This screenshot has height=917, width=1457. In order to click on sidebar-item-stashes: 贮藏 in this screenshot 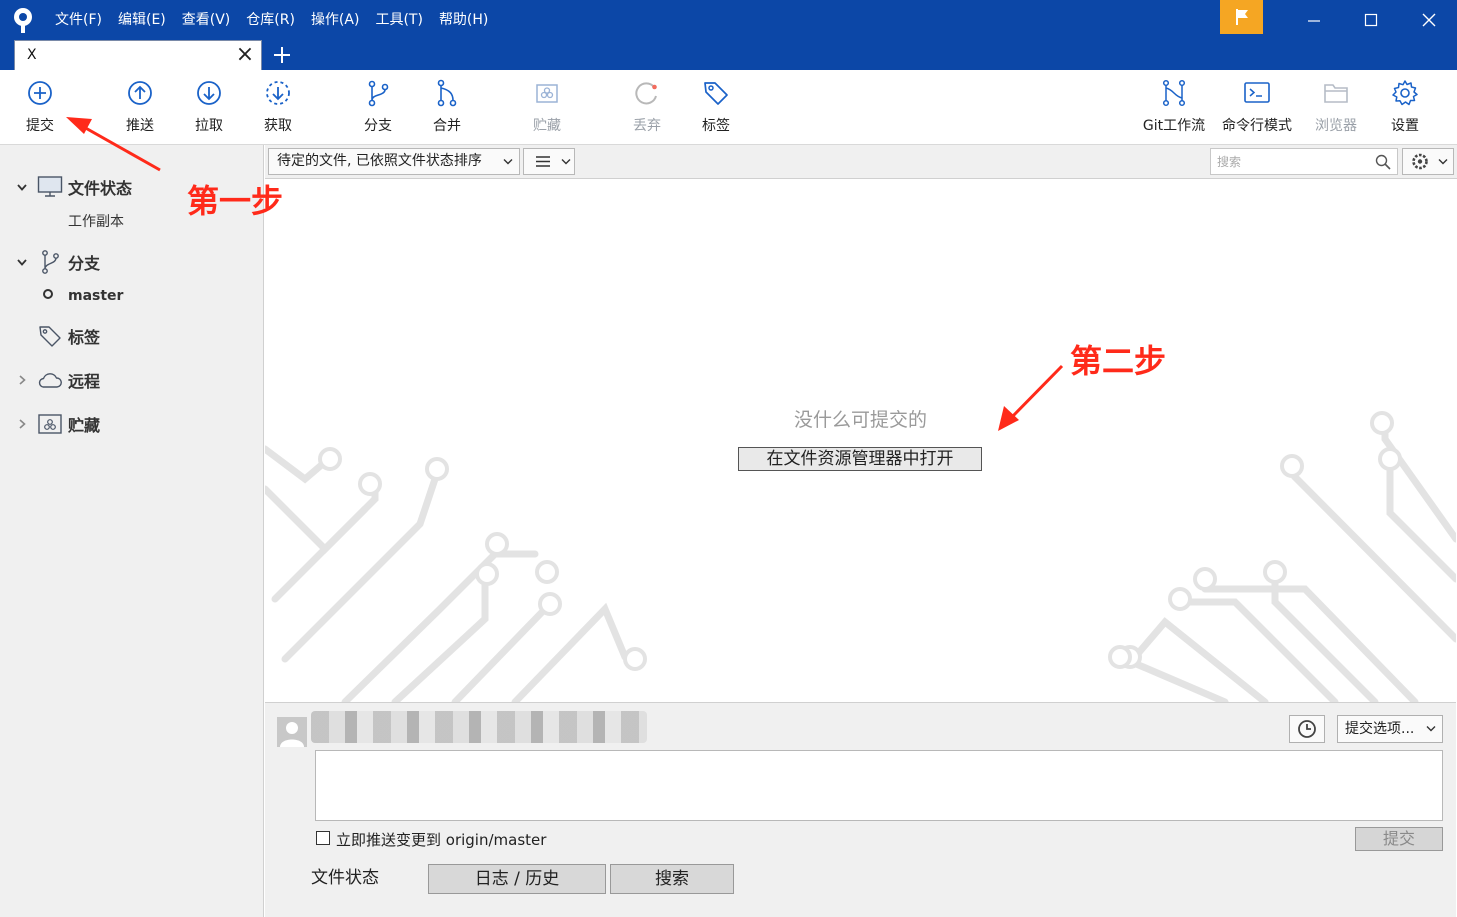, I will do `click(50, 424)`.